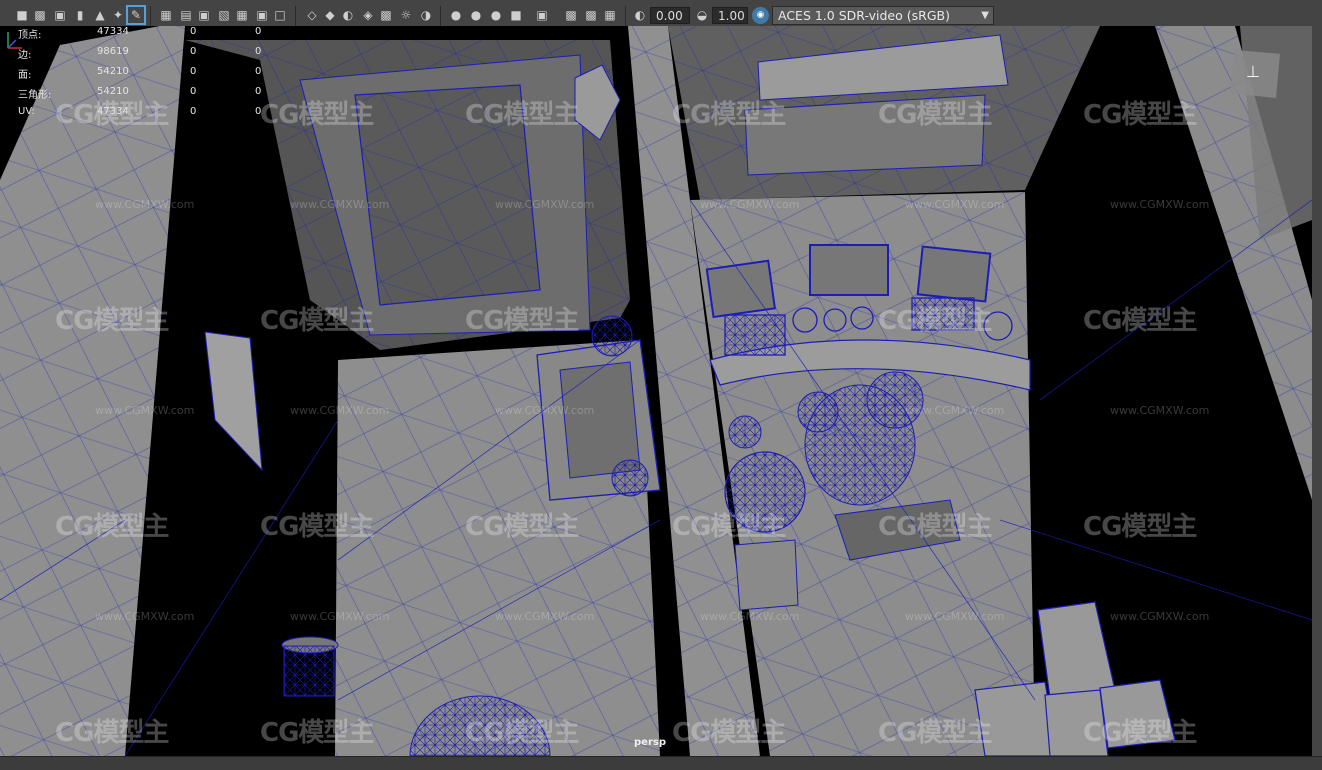 The image size is (1322, 770). I want to click on resolution-gate-icon: ▣, so click(204, 15).